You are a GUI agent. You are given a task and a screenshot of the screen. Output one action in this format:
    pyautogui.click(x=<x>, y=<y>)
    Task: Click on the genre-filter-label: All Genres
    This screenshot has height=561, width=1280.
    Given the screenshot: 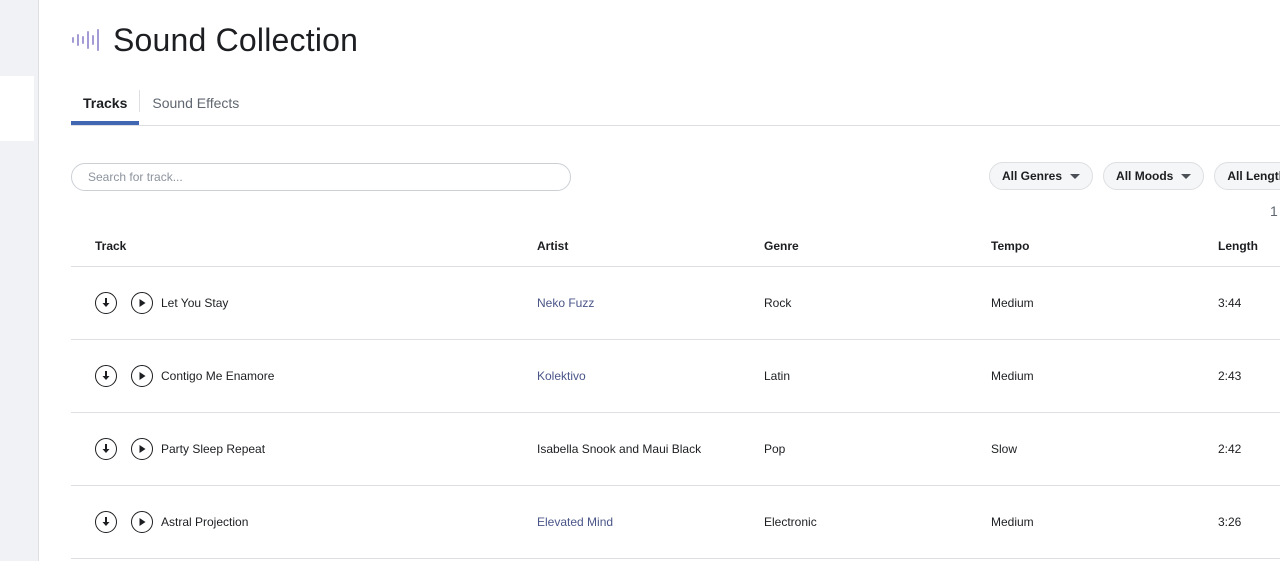 What is the action you would take?
    pyautogui.click(x=1032, y=176)
    